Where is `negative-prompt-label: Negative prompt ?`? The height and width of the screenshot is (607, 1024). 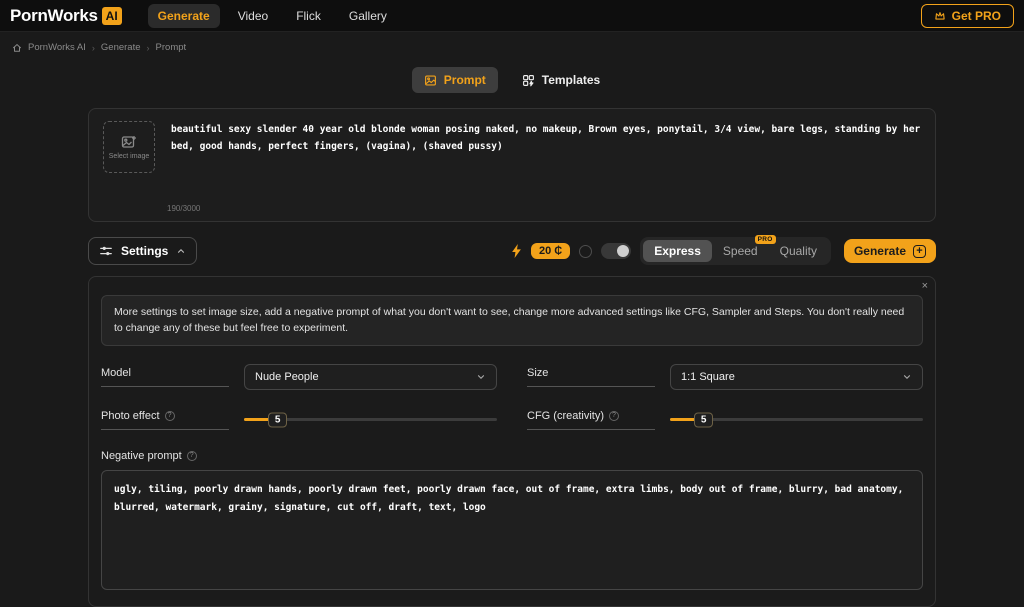
negative-prompt-label: Negative prompt ? is located at coordinates (512, 456).